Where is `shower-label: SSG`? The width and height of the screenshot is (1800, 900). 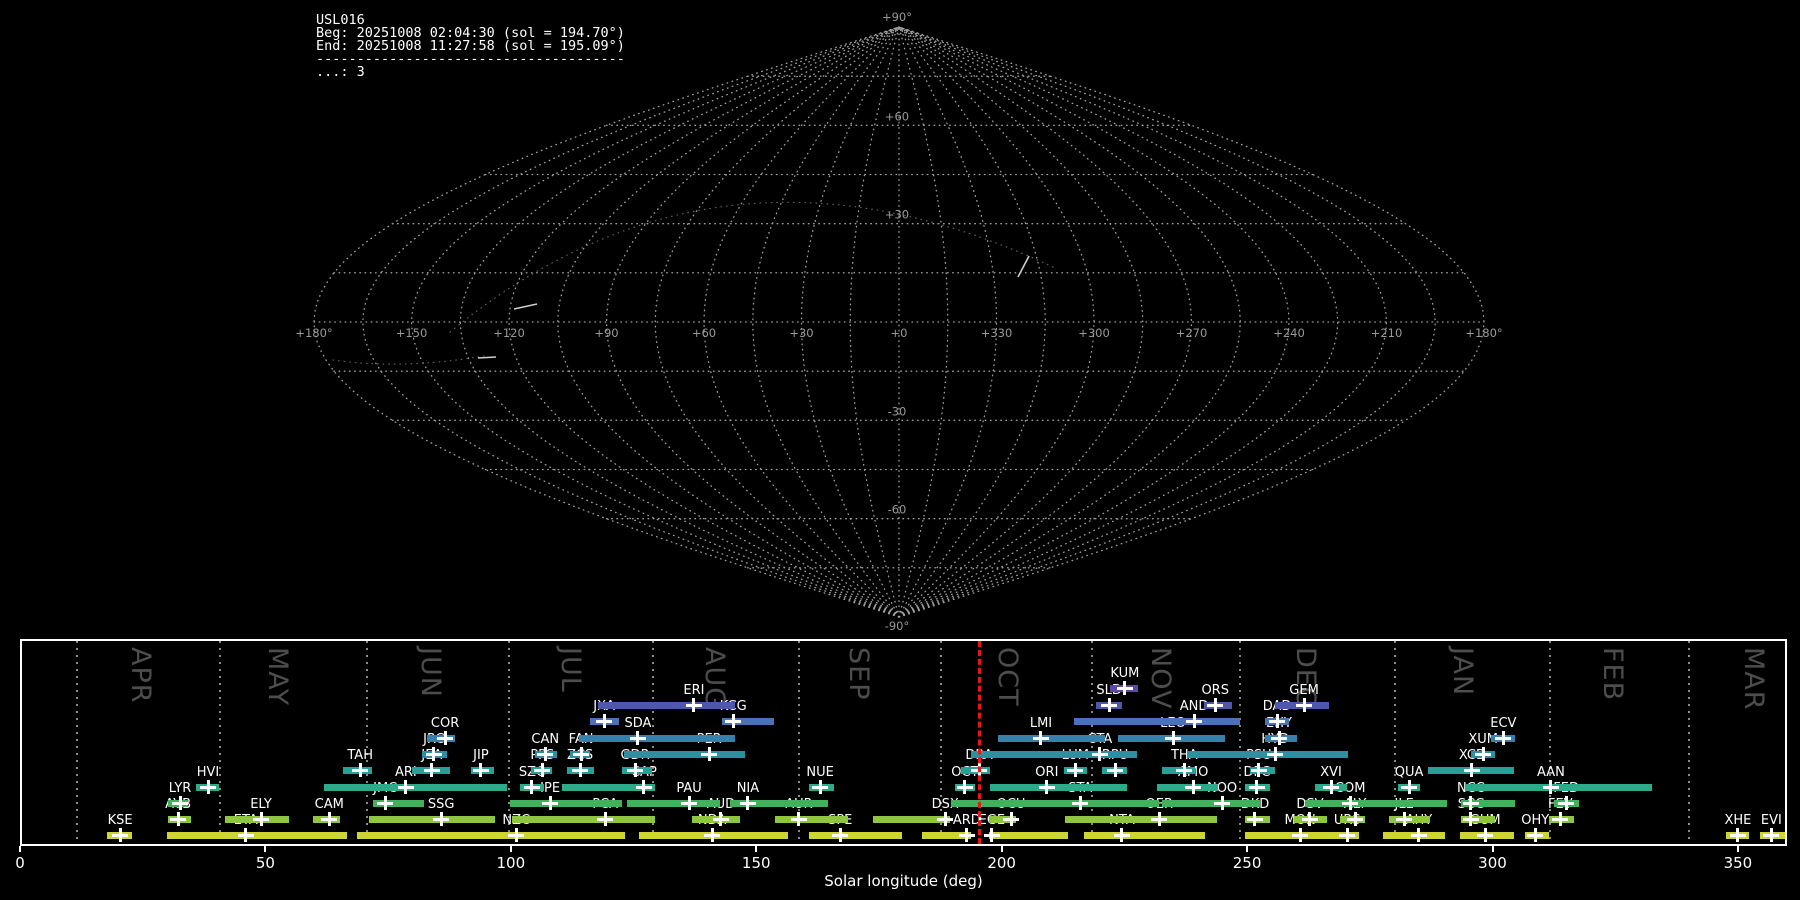 shower-label: SSG is located at coordinates (441, 804).